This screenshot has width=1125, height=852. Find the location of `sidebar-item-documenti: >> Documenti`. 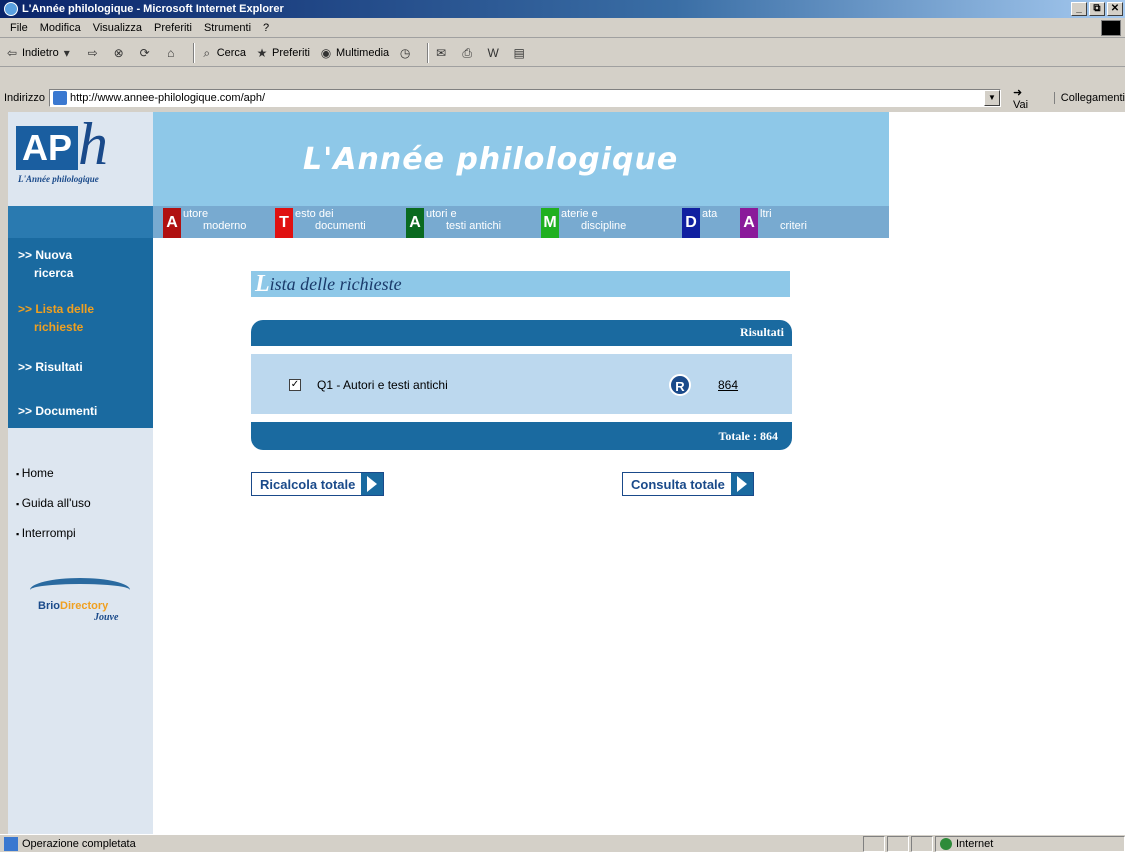

sidebar-item-documenti: >> Documenti is located at coordinates (57, 411).